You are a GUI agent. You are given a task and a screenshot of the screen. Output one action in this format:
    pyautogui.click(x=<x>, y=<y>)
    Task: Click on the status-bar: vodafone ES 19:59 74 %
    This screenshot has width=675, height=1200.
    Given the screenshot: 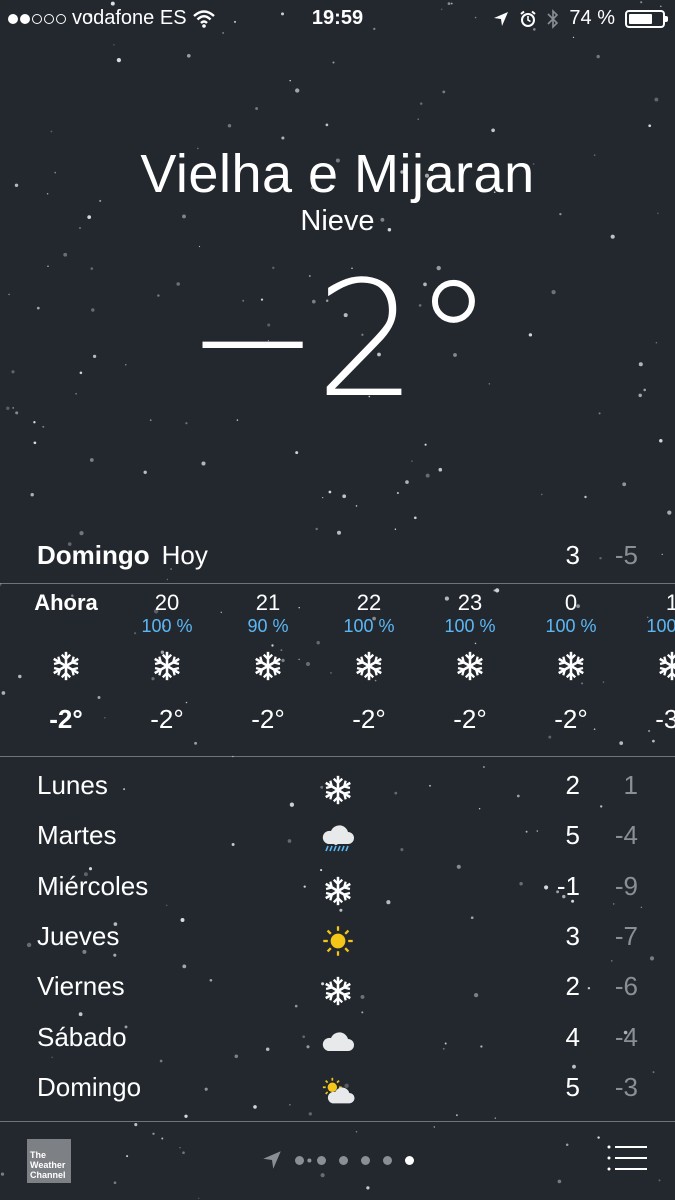 What is the action you would take?
    pyautogui.click(x=337, y=19)
    